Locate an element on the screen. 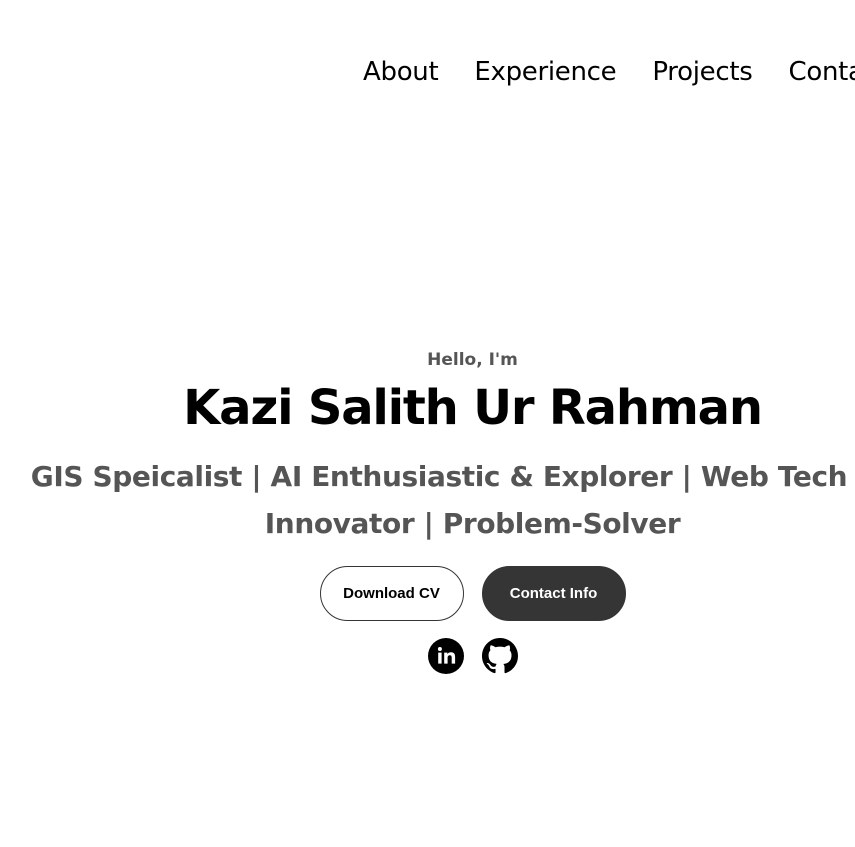  nav-link-projects: Projects is located at coordinates (702, 72).